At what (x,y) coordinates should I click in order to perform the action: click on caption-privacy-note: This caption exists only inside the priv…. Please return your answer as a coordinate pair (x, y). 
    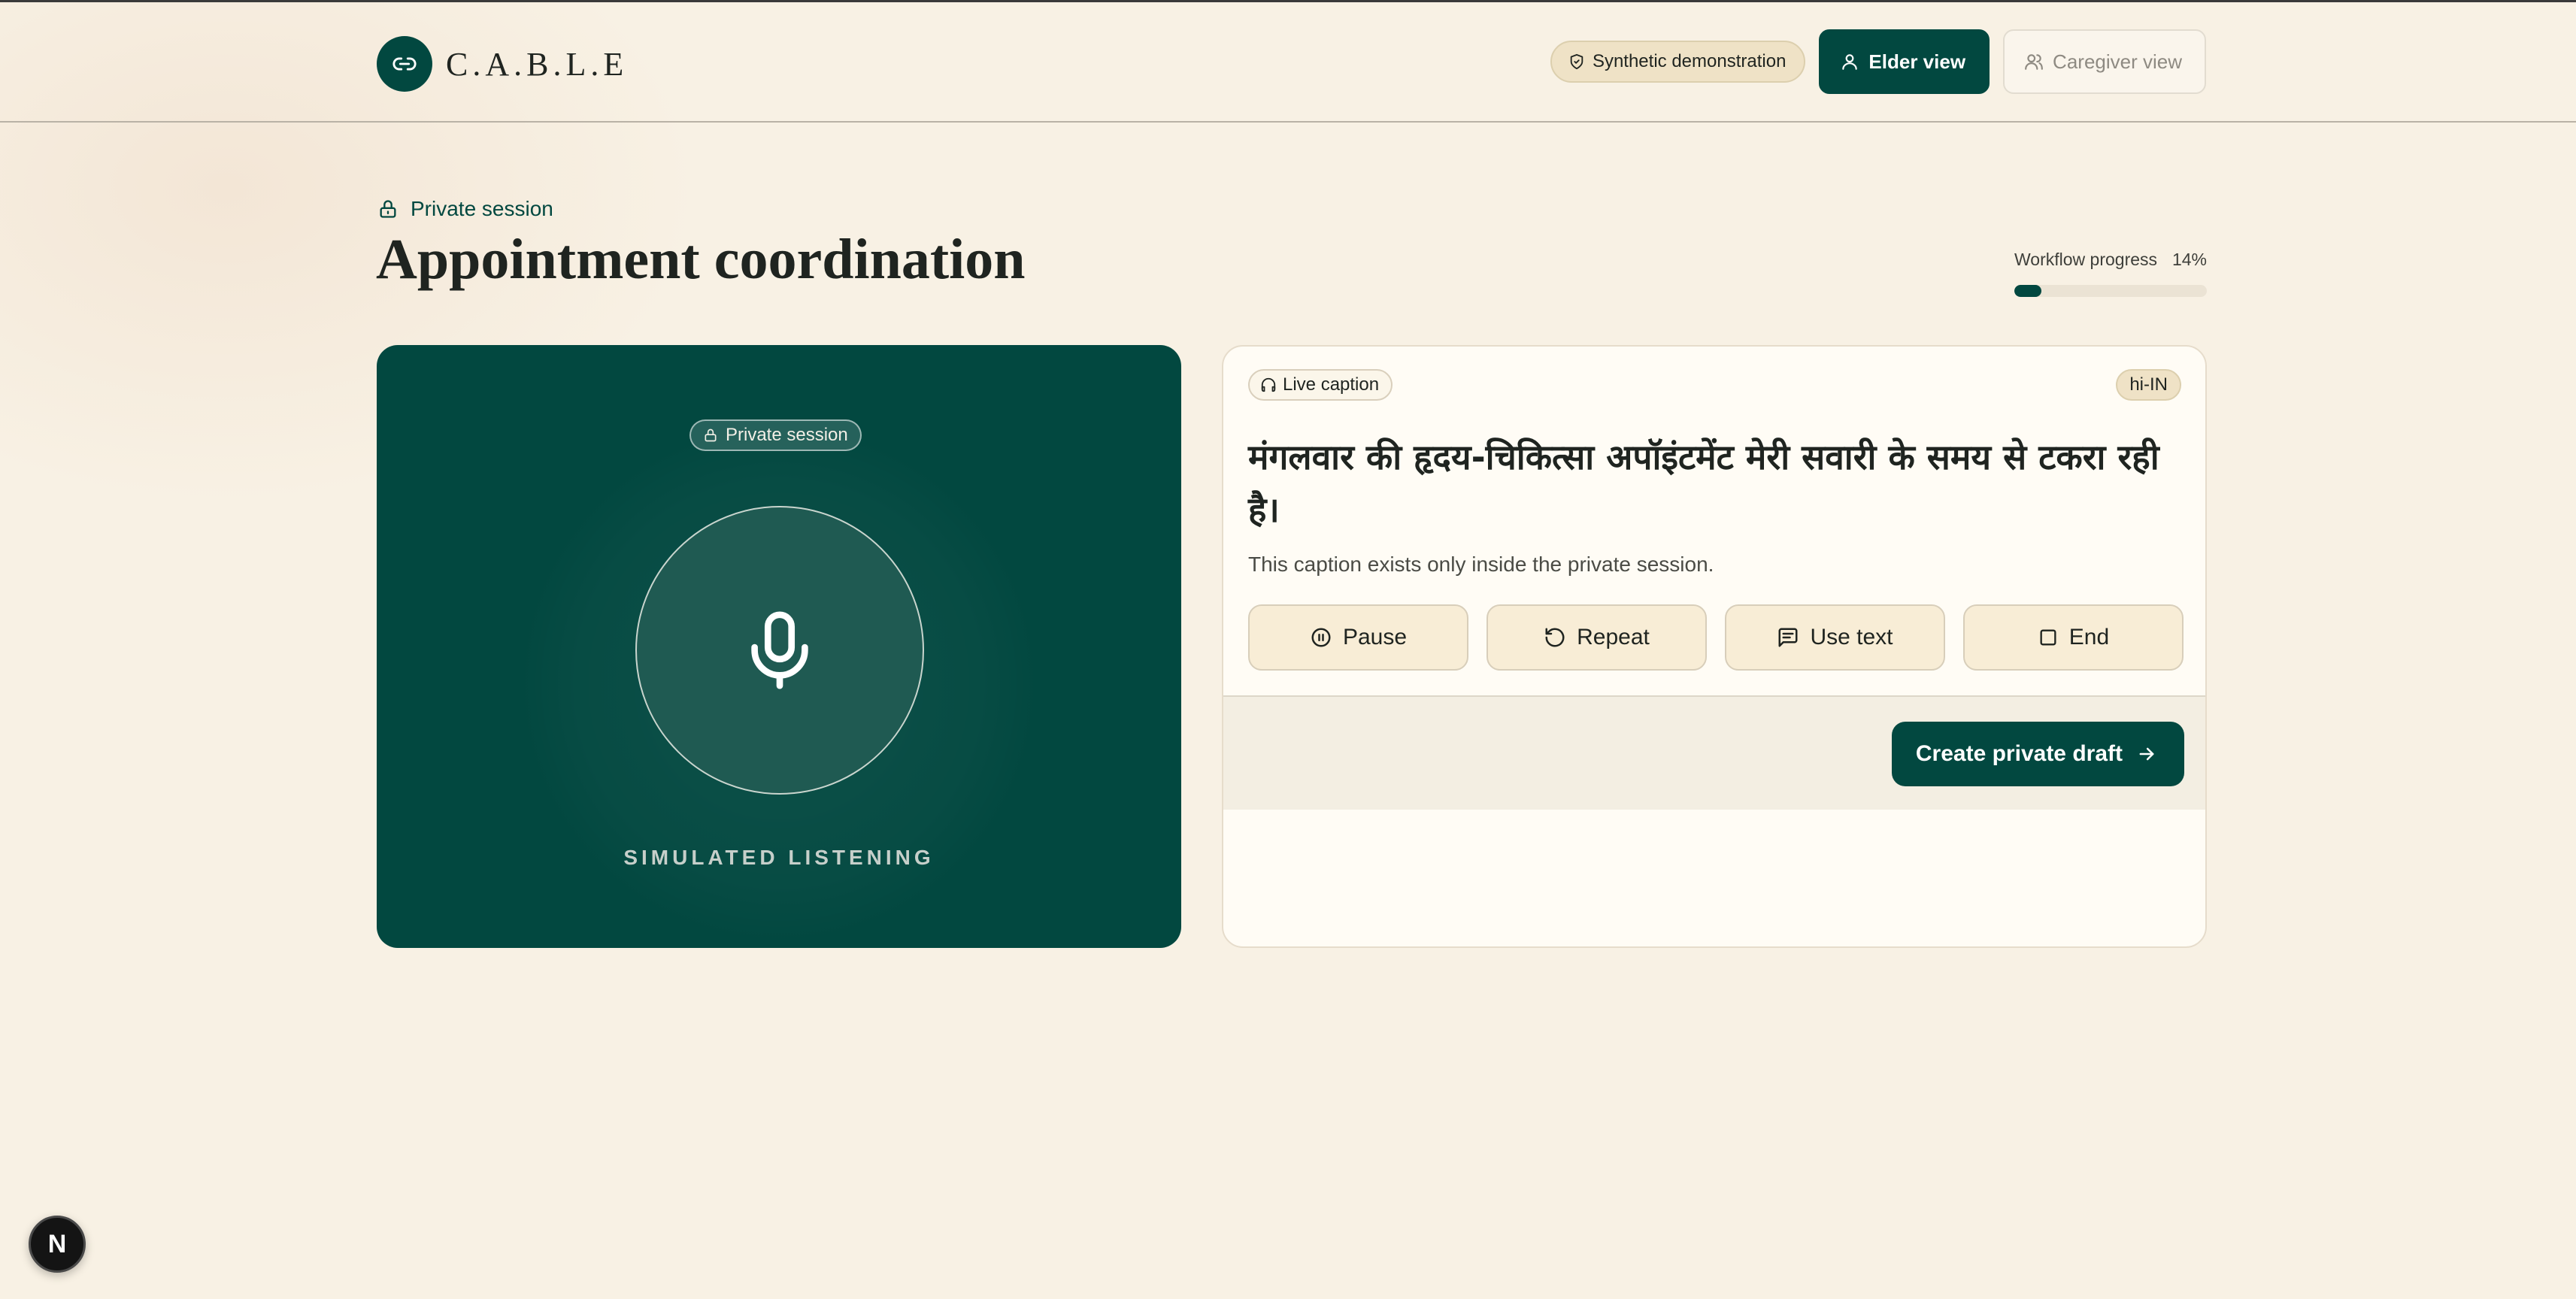
    Looking at the image, I should click on (1481, 564).